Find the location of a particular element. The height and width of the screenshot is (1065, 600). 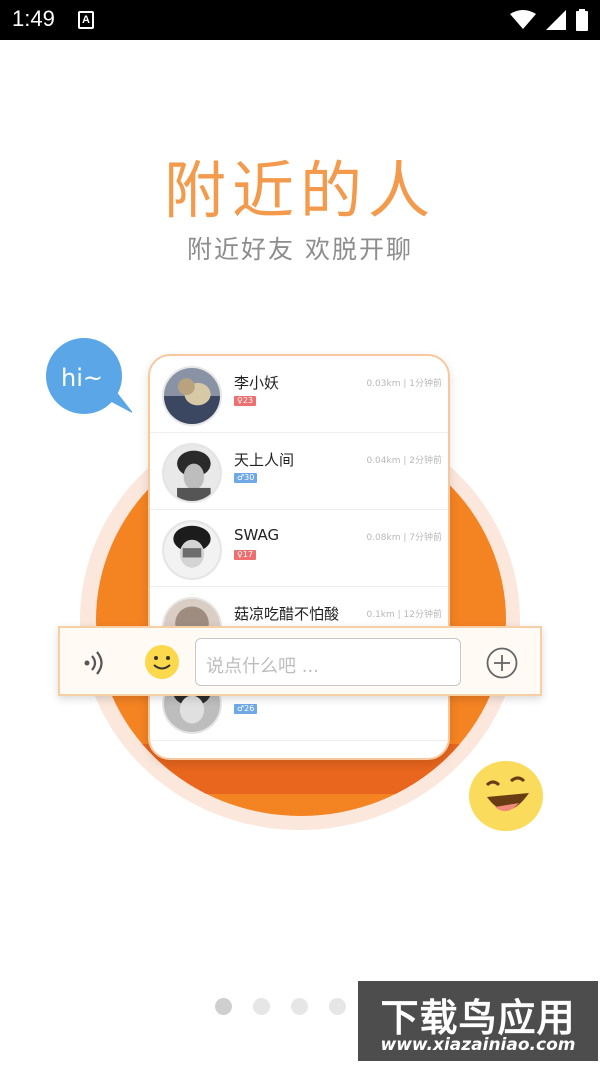

plus-icon is located at coordinates (502, 663).